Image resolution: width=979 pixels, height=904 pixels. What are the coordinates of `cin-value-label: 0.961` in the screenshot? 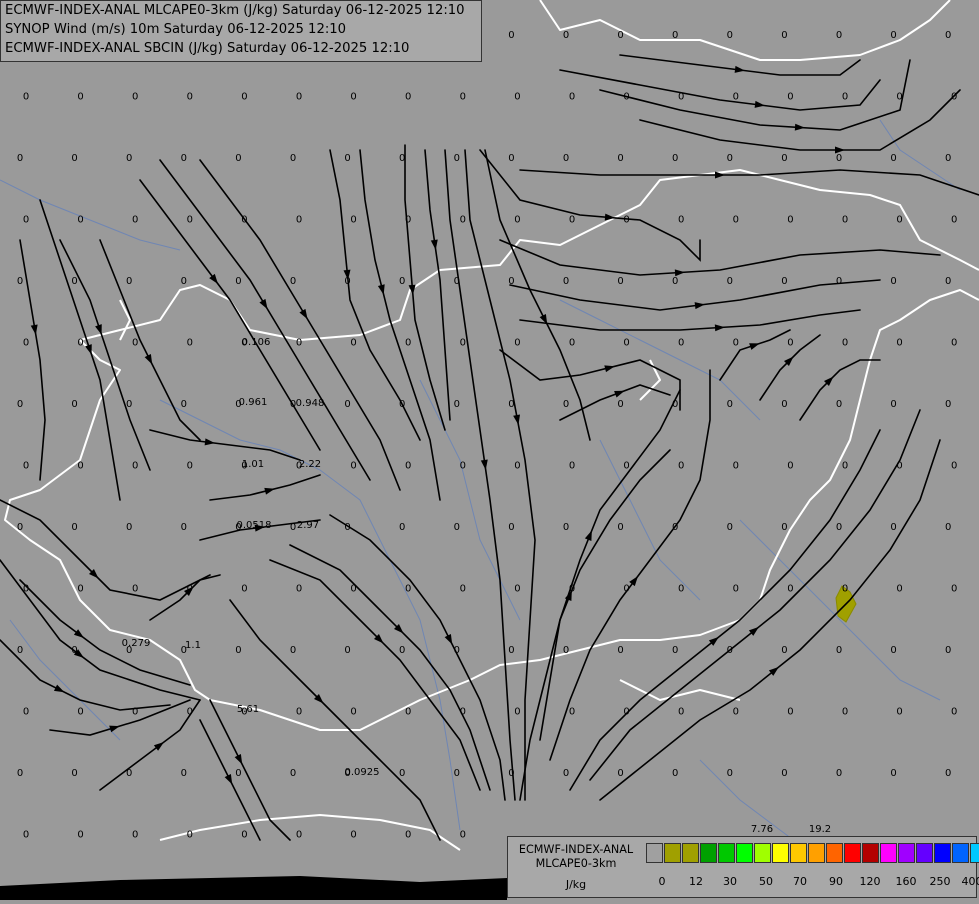 It's located at (253, 402).